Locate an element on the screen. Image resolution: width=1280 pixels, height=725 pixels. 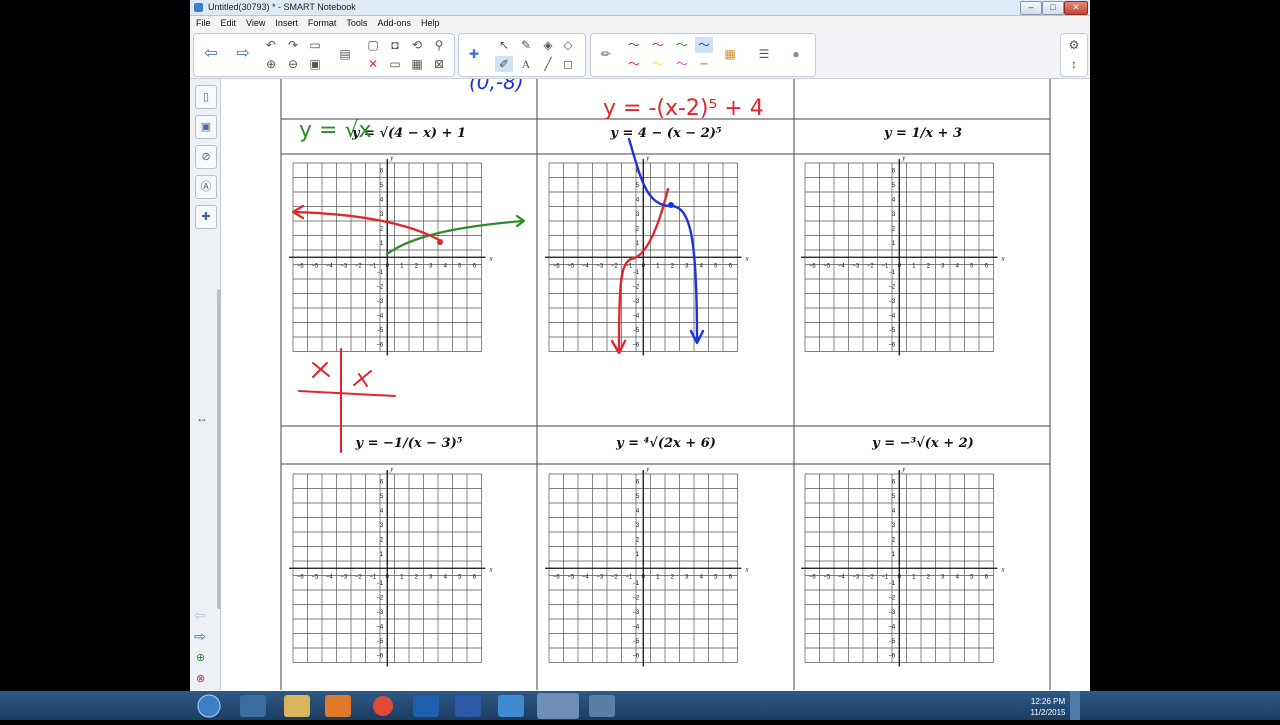
gear-icon: ⚙ is located at coordinates (1074, 45).